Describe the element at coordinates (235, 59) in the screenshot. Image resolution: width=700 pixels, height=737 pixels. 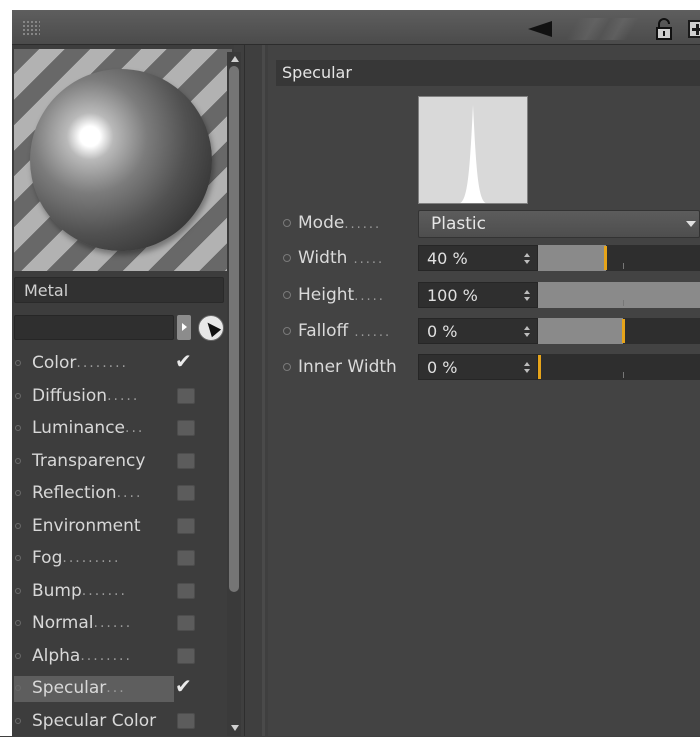
I see `scroll-up-icon` at that location.